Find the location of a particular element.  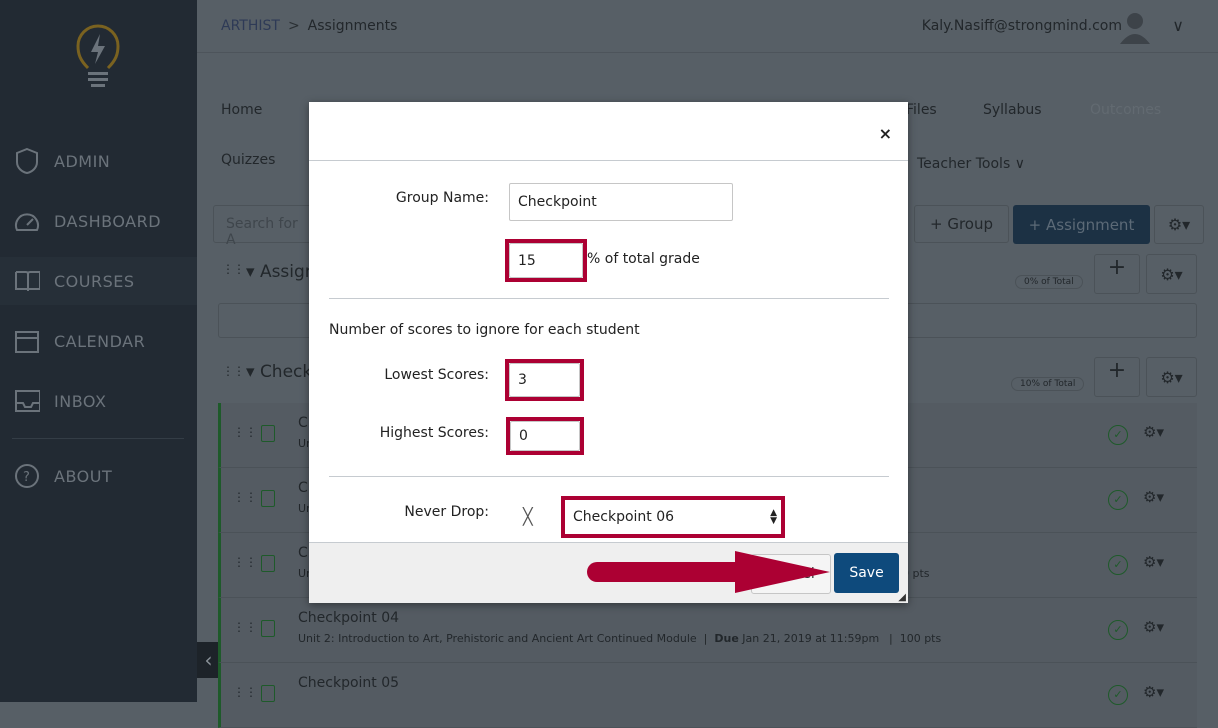

sidebar-item-label: INBOX is located at coordinates (80, 401).